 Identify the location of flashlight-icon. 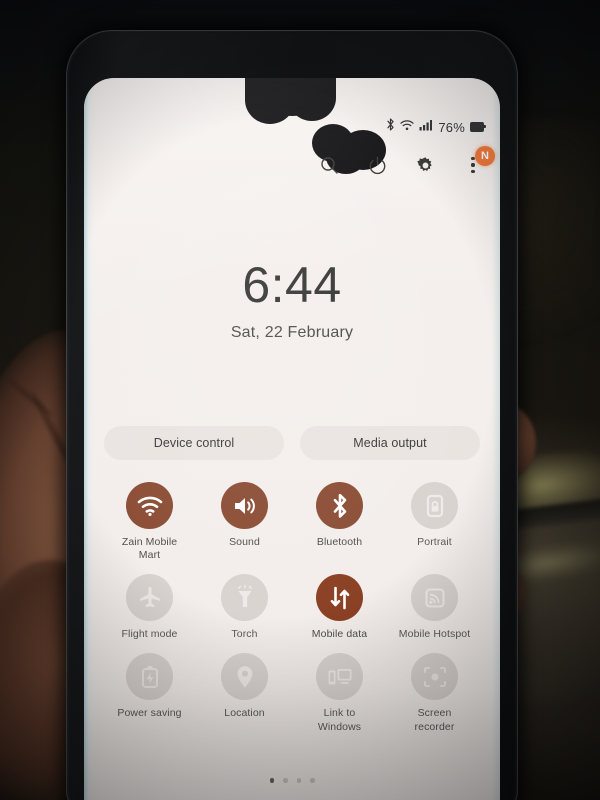
(244, 598).